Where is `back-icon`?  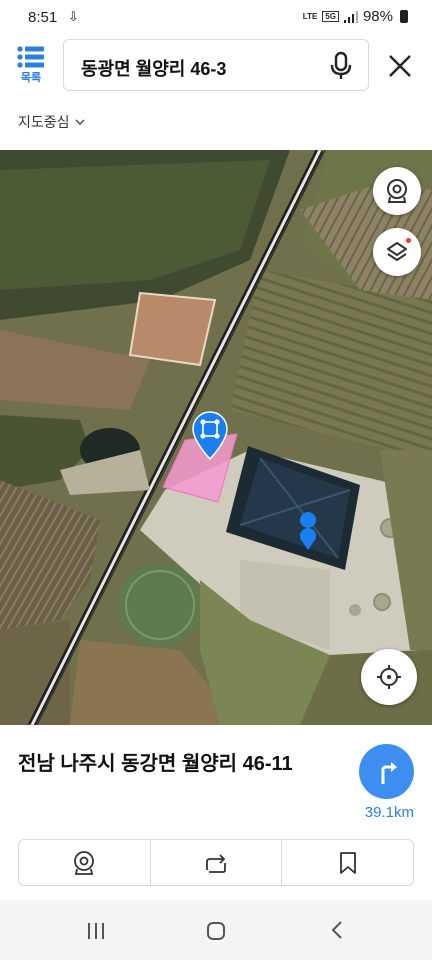
back-icon is located at coordinates (337, 930).